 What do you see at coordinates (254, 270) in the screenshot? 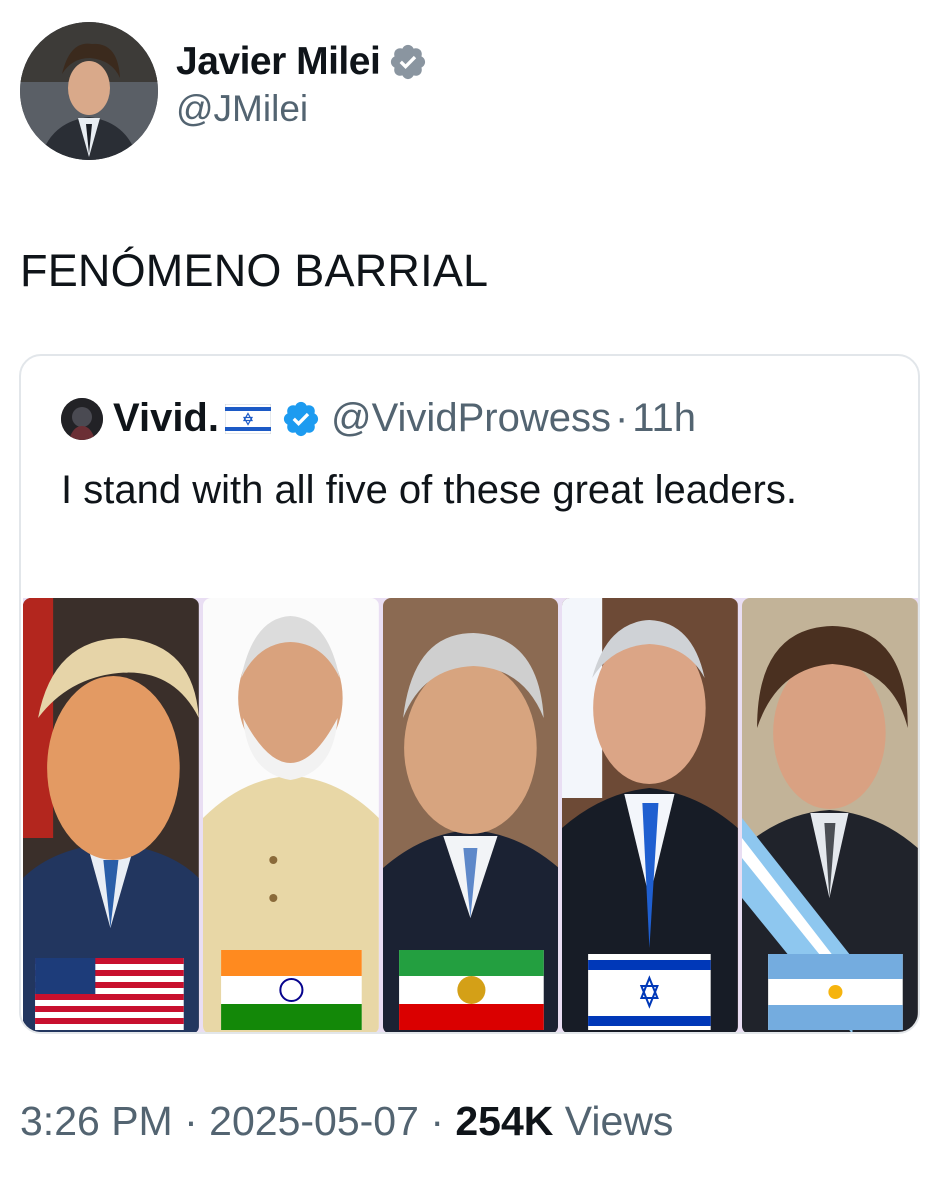
I see `tweet-text: FENÓMENO BARRIAL` at bounding box center [254, 270].